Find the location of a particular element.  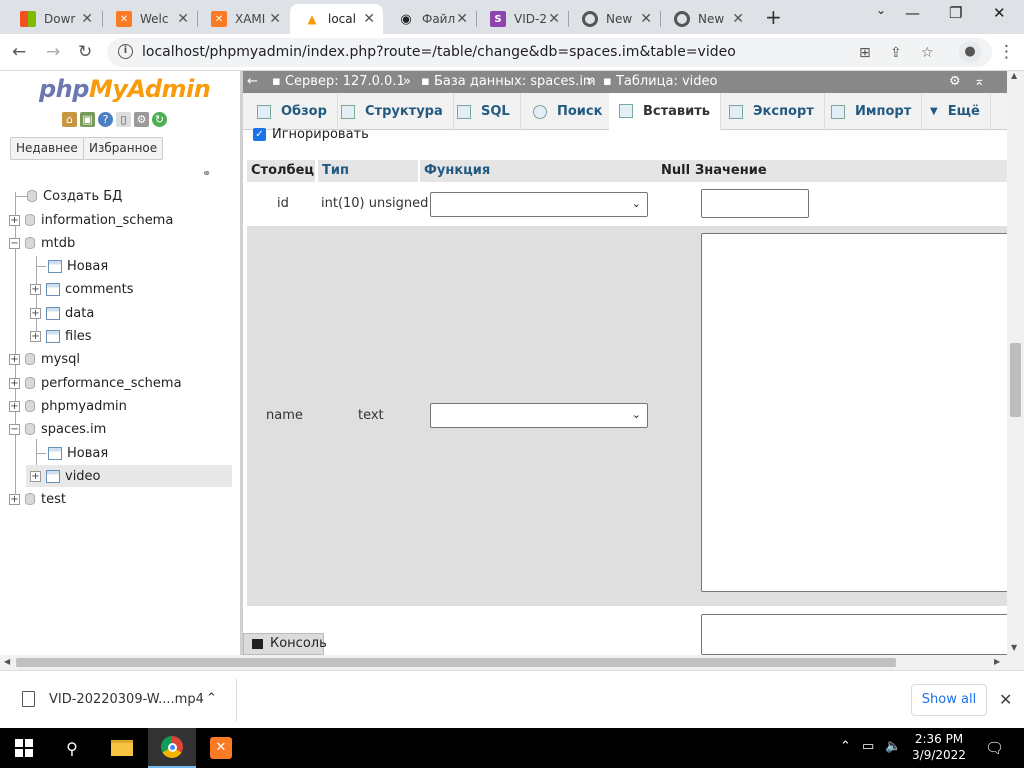

download-item: VID-20220309-W....mp4 is located at coordinates (113, 699).